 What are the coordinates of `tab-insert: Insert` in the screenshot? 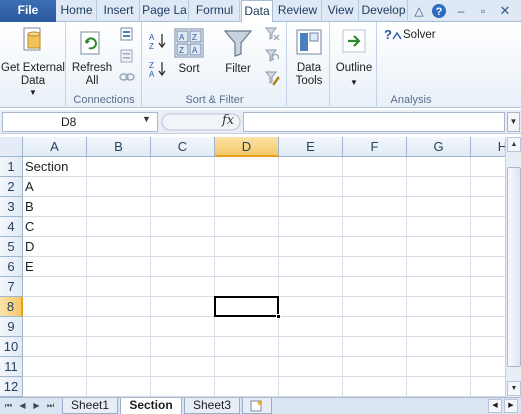 It's located at (119, 11).